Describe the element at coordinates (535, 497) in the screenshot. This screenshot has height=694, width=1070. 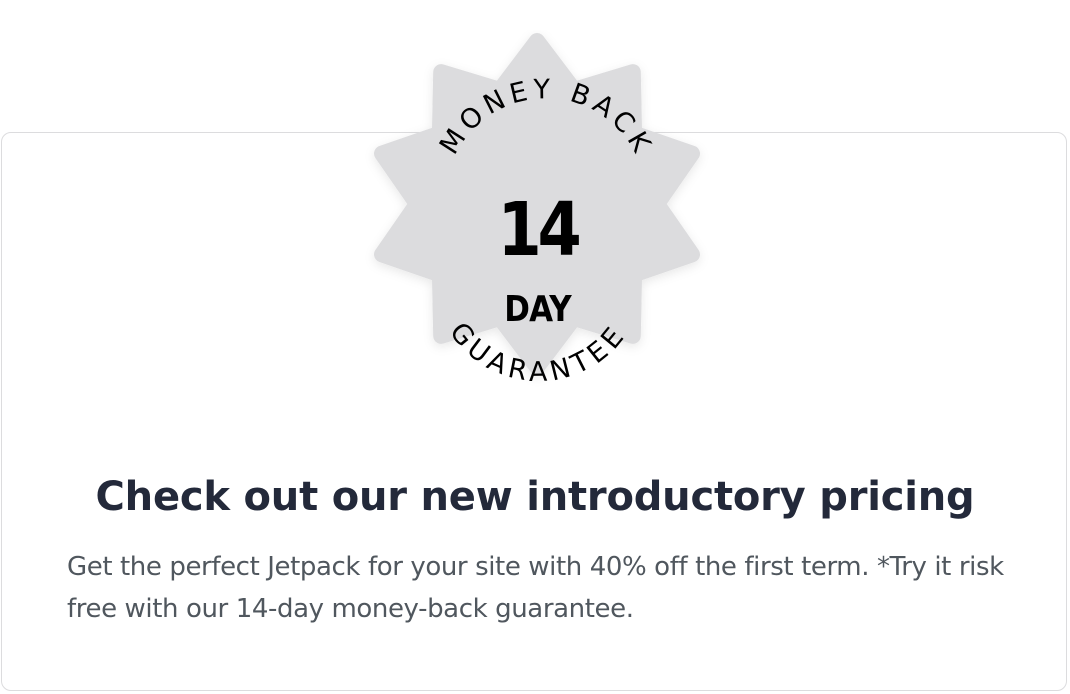
I see `page-title: Check out our new introductory pricing` at that location.